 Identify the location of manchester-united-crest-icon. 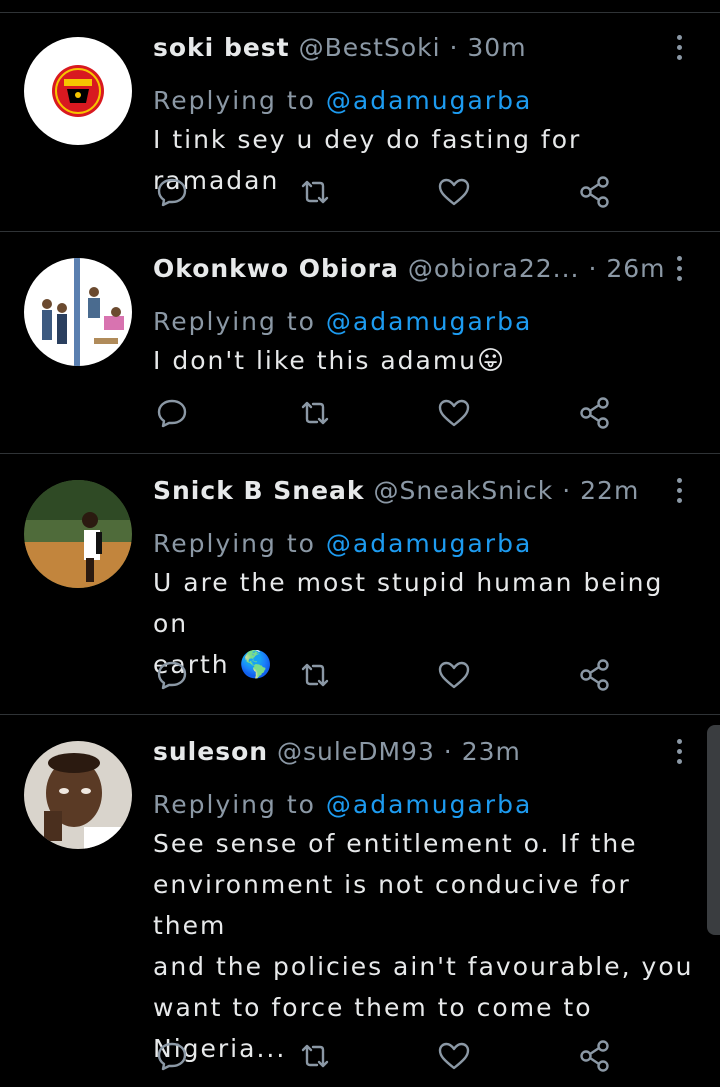
(78, 91).